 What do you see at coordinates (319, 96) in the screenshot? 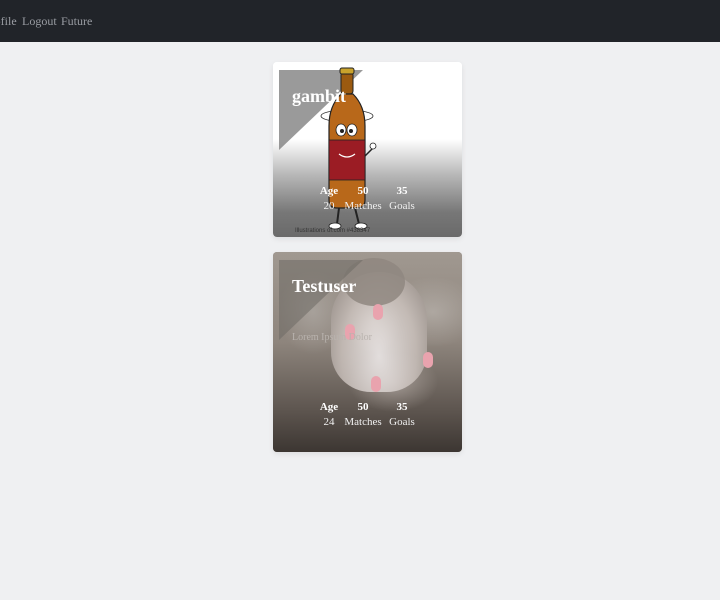
I see `card-title: gambit` at bounding box center [319, 96].